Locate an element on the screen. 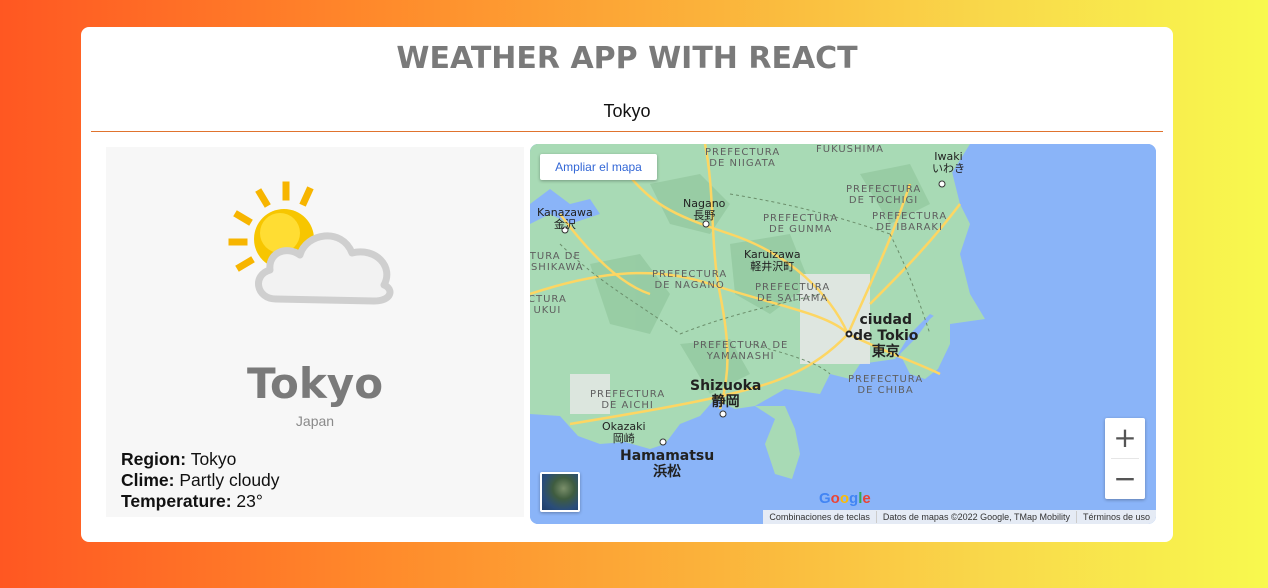 Image resolution: width=1268 pixels, height=588 pixels. map-city-shizuoka: Shizuoka 静岡 is located at coordinates (726, 394).